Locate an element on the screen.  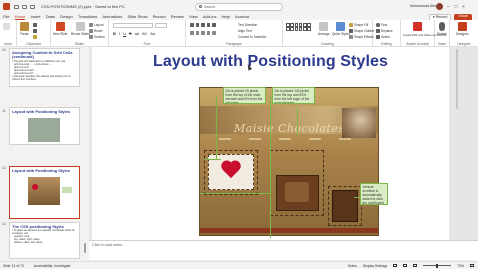
justify-icon is located at coordinates (208, 33).